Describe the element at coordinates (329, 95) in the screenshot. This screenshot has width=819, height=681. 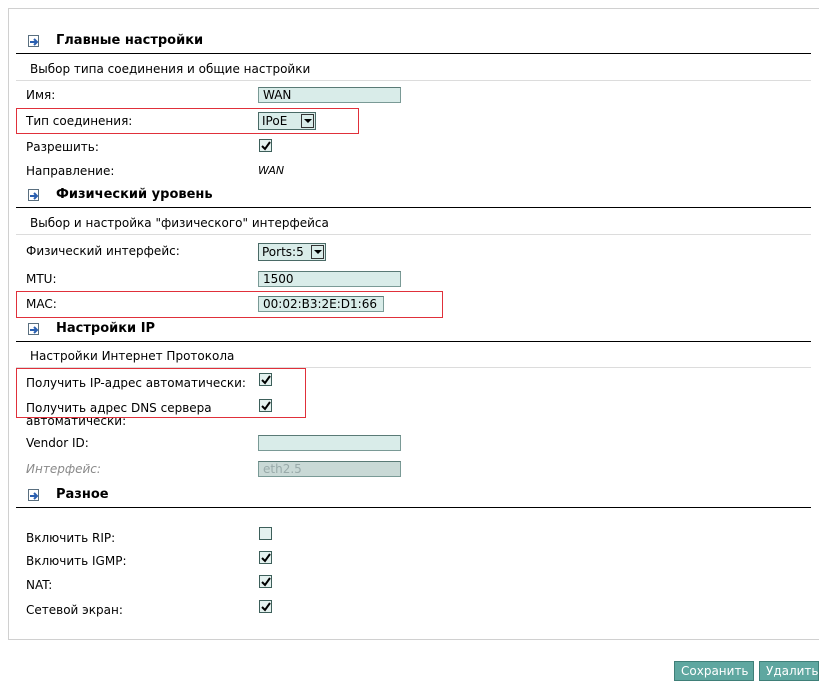
I see `name-input: WAN` at that location.